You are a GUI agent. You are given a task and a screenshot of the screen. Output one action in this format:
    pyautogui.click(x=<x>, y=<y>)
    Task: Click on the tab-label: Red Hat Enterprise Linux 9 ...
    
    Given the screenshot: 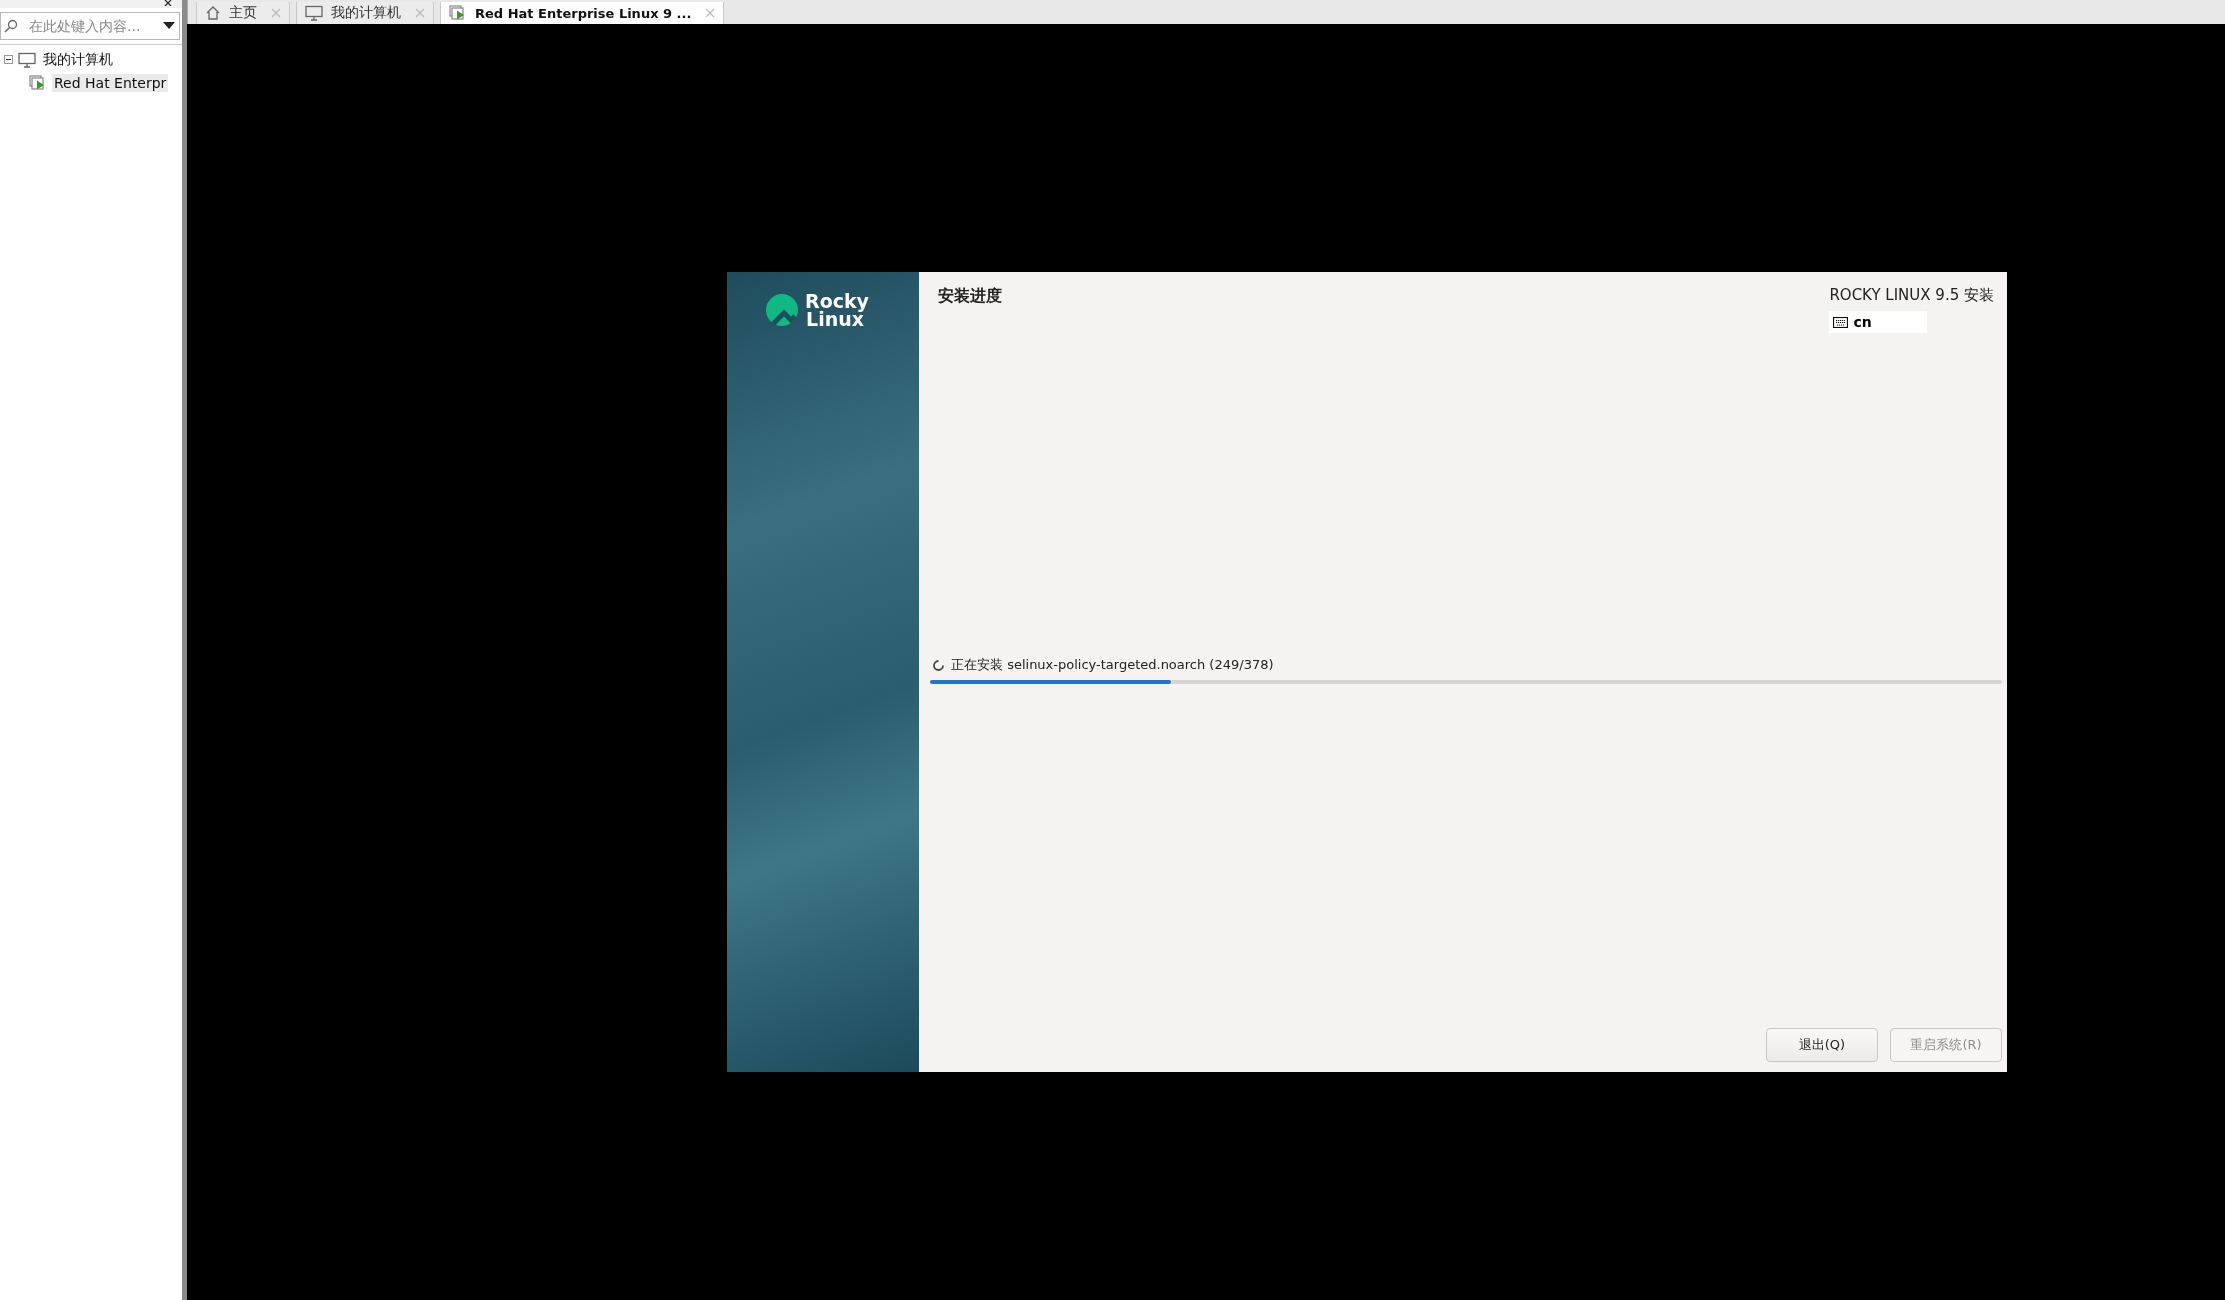 What is the action you would take?
    pyautogui.click(x=583, y=13)
    